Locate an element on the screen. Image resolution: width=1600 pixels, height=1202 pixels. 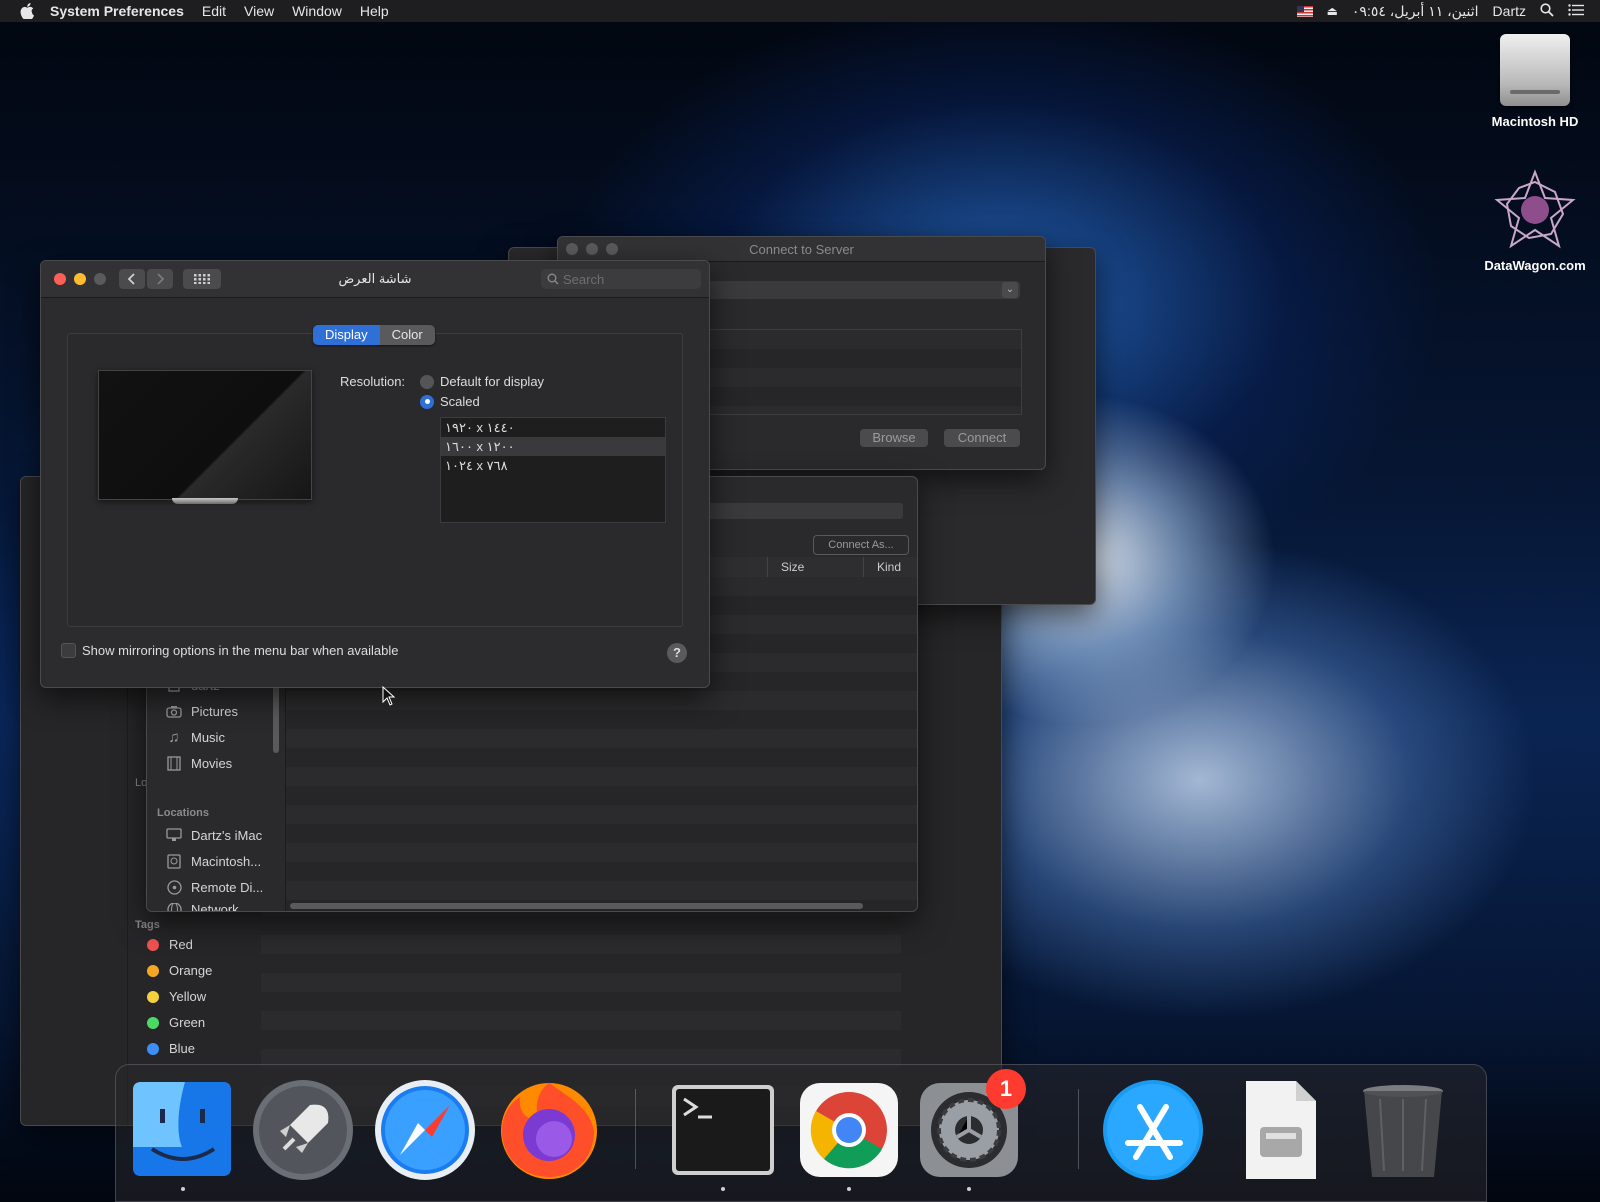
display-titlebar: شاشة العرض Search is located at coordinates (375, 279).